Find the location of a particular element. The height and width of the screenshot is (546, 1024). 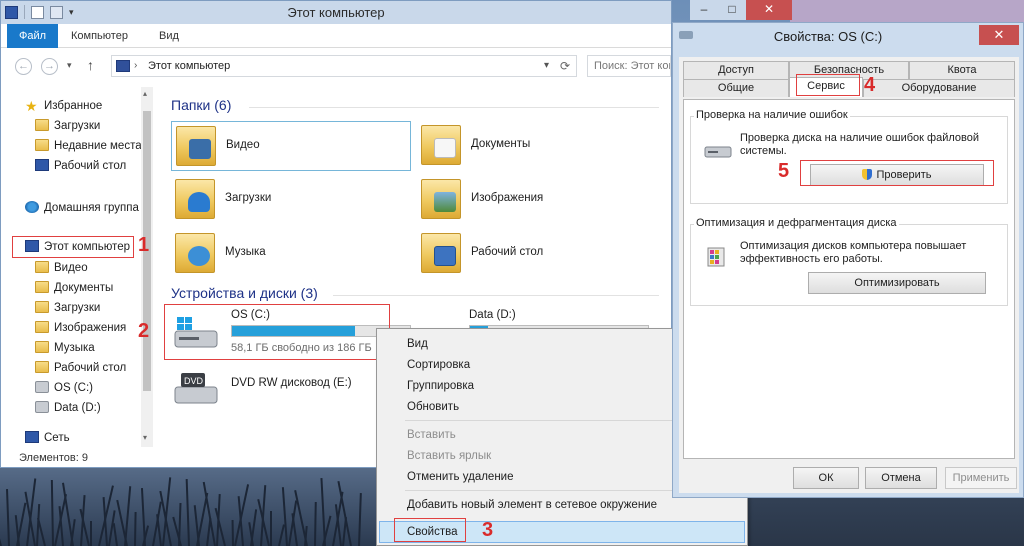

menu-item-group: Группировка is located at coordinates (440, 386).